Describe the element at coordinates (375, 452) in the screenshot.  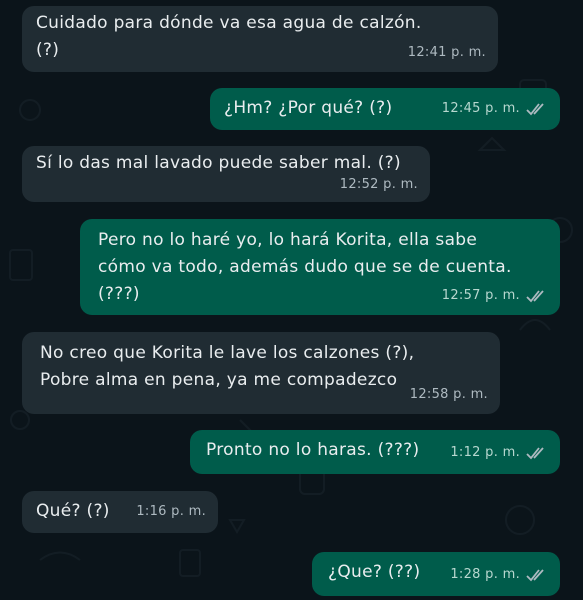
I see `message-bubble-outgoing: Pronto no lo haras. (???) 1:12 p. m.` at that location.